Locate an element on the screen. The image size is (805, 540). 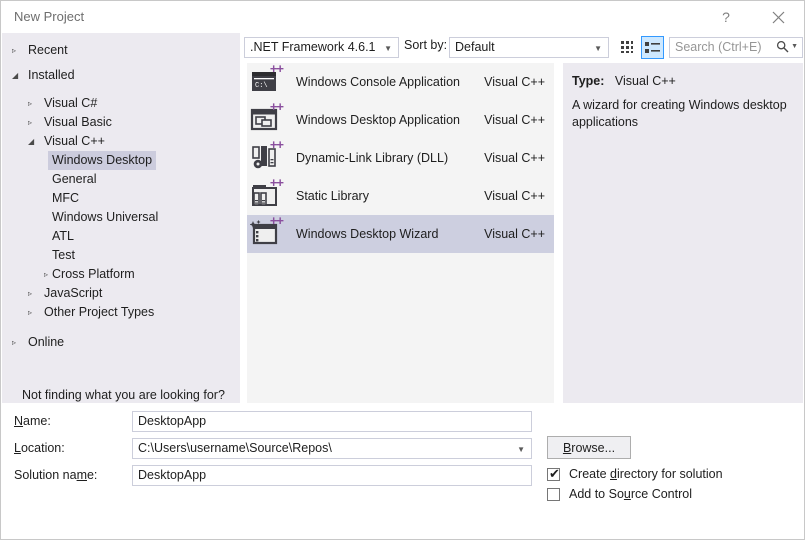
sidebar-item-installed: ◢ Installed is located at coordinates (121, 75).